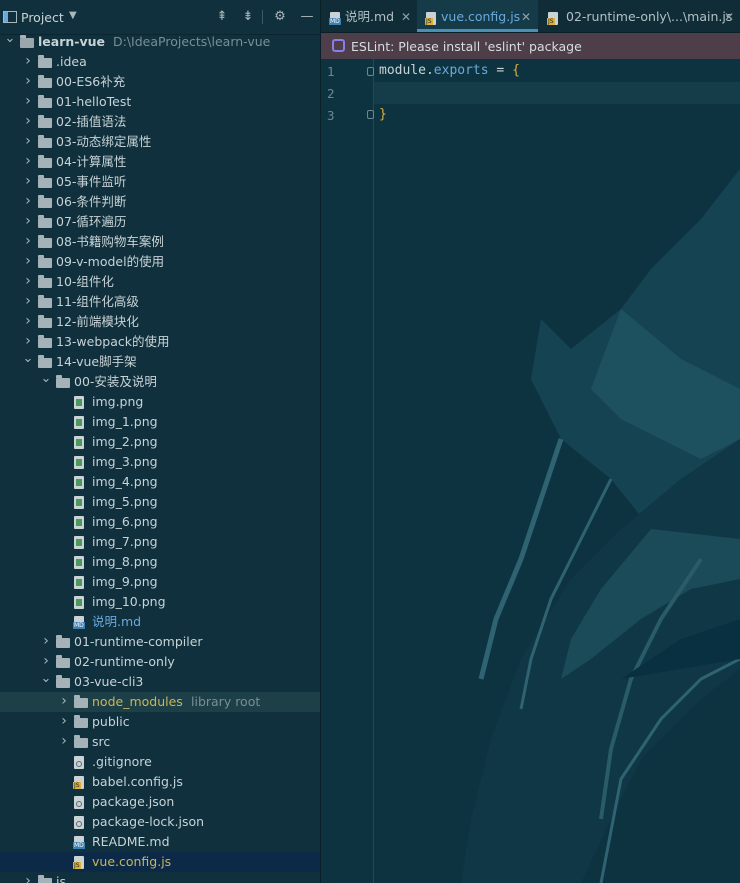 This screenshot has width=740, height=883. I want to click on tree-item: .gitignore, so click(160, 762).